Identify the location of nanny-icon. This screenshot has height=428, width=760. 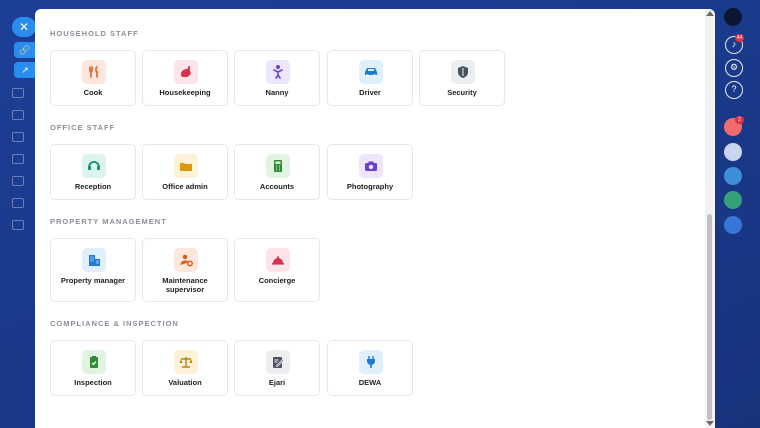
(278, 72).